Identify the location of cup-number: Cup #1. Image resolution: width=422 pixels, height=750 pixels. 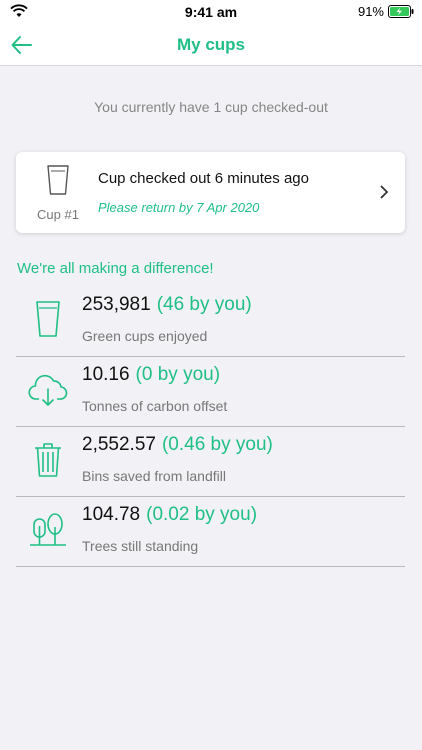
(58, 214).